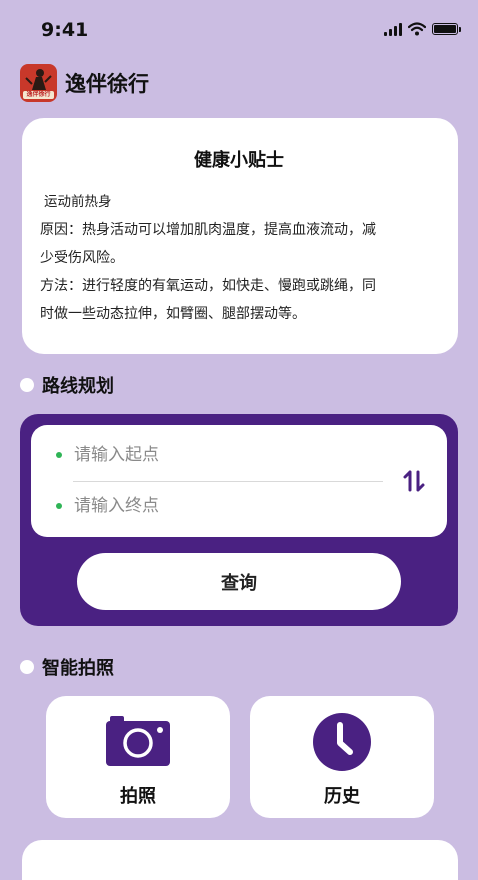  I want to click on end-input, so click(214, 506).